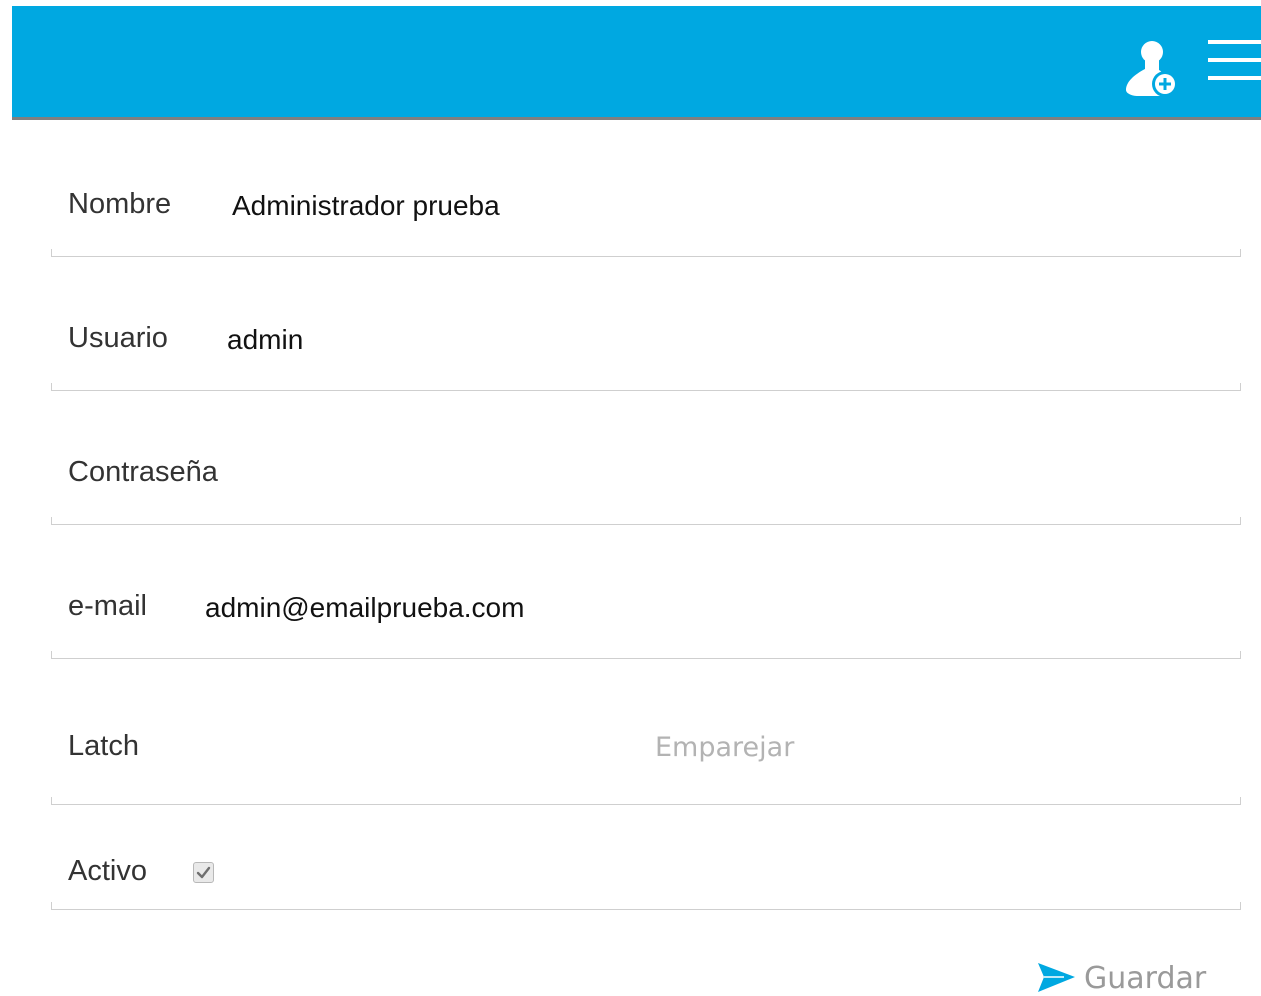 This screenshot has height=996, width=1261. I want to click on app-header, so click(636, 63).